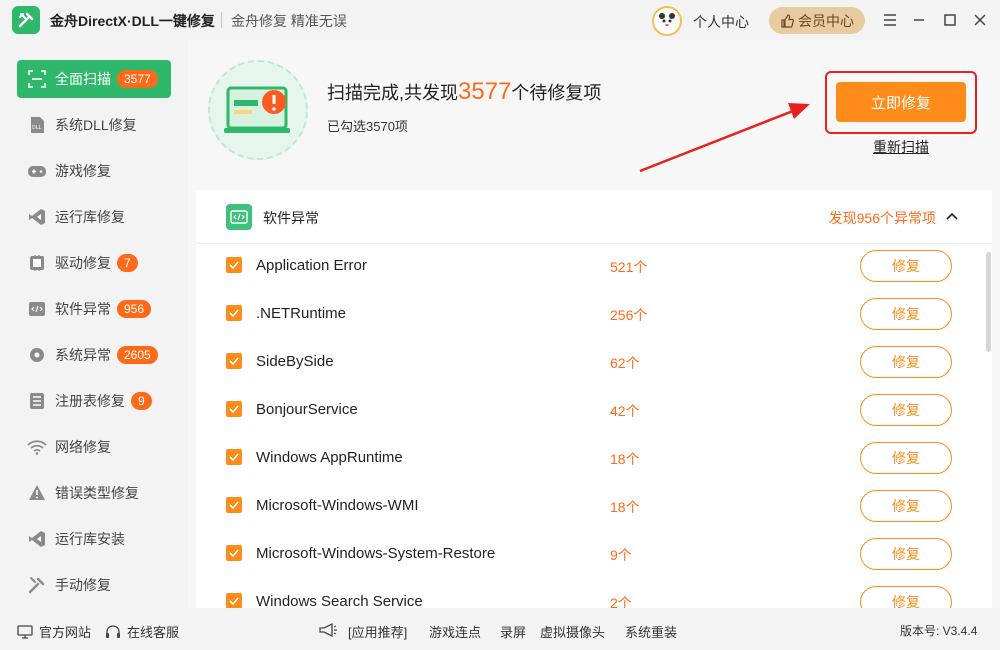 The height and width of the screenshot is (650, 1000). What do you see at coordinates (301, 313) in the screenshot?
I see `row-name: .NETRuntime` at bounding box center [301, 313].